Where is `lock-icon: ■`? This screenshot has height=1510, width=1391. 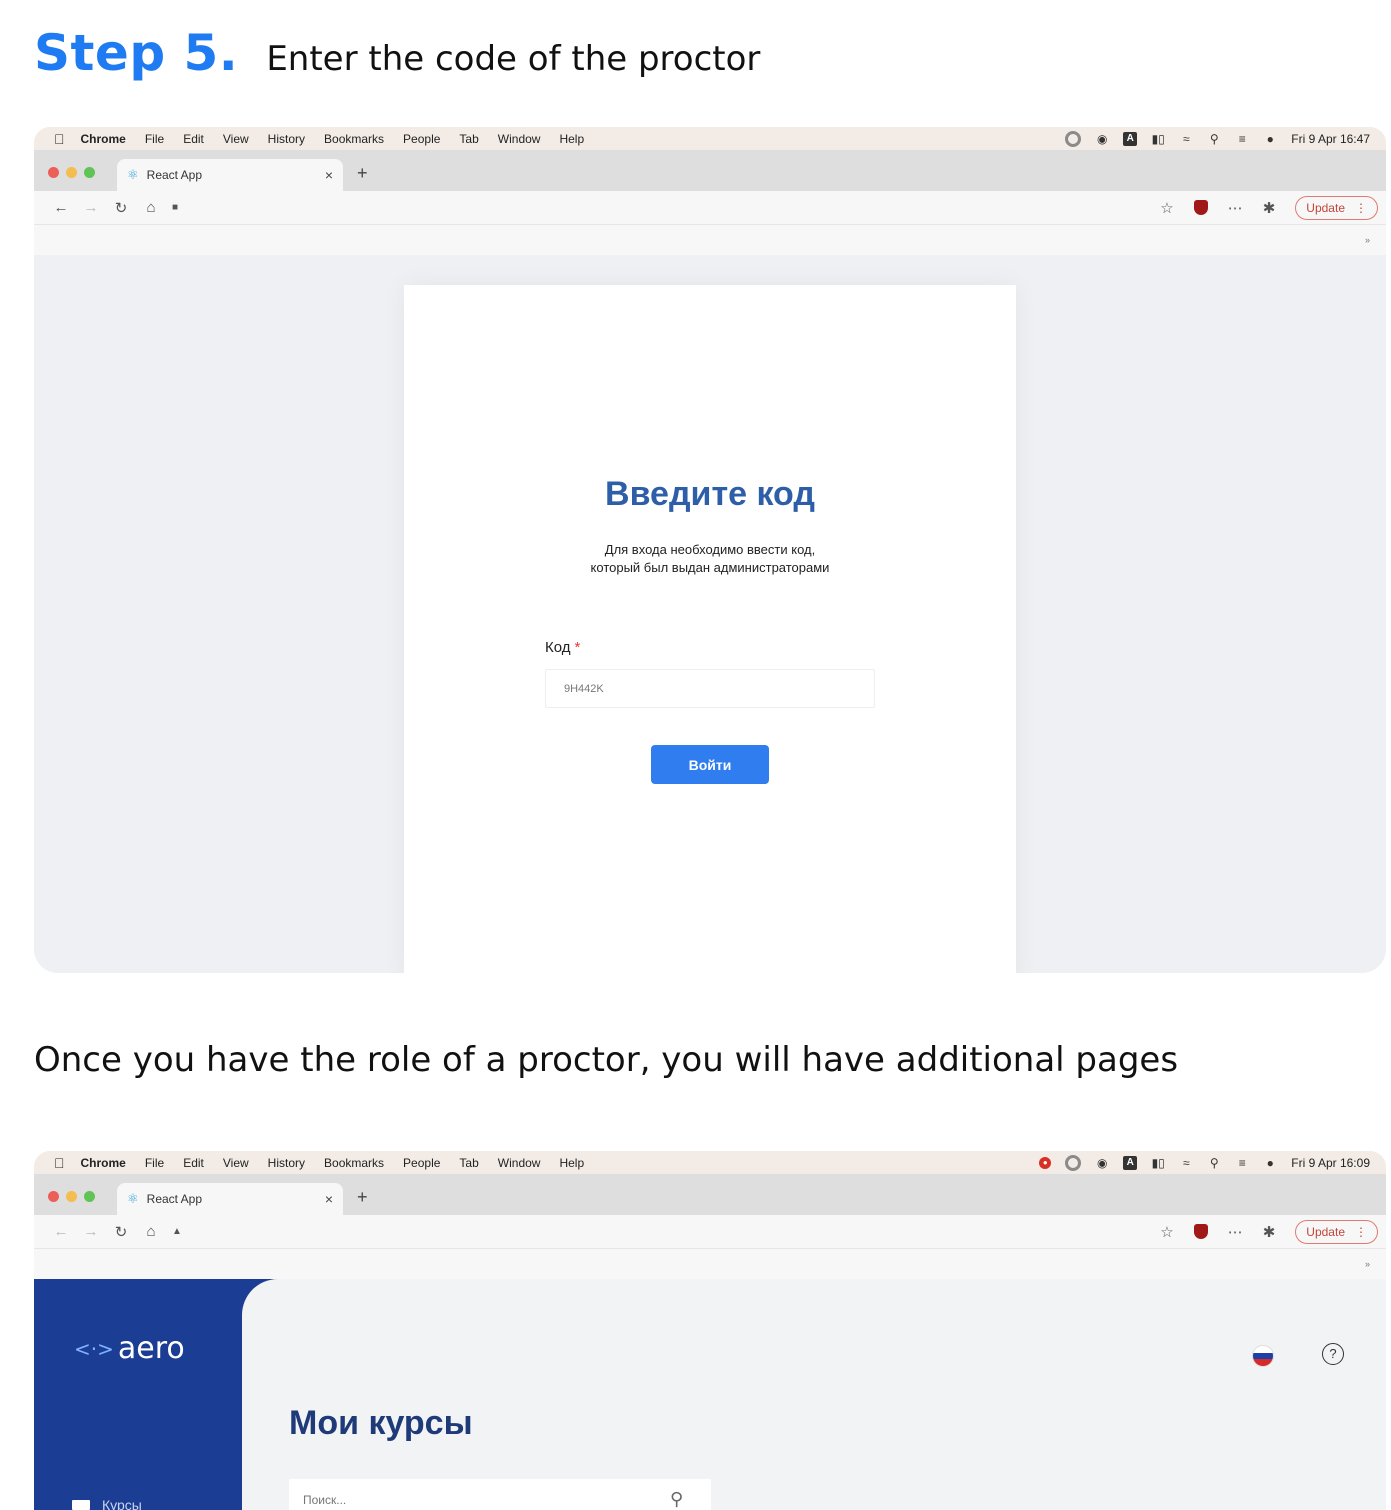 lock-icon: ■ is located at coordinates (175, 207).